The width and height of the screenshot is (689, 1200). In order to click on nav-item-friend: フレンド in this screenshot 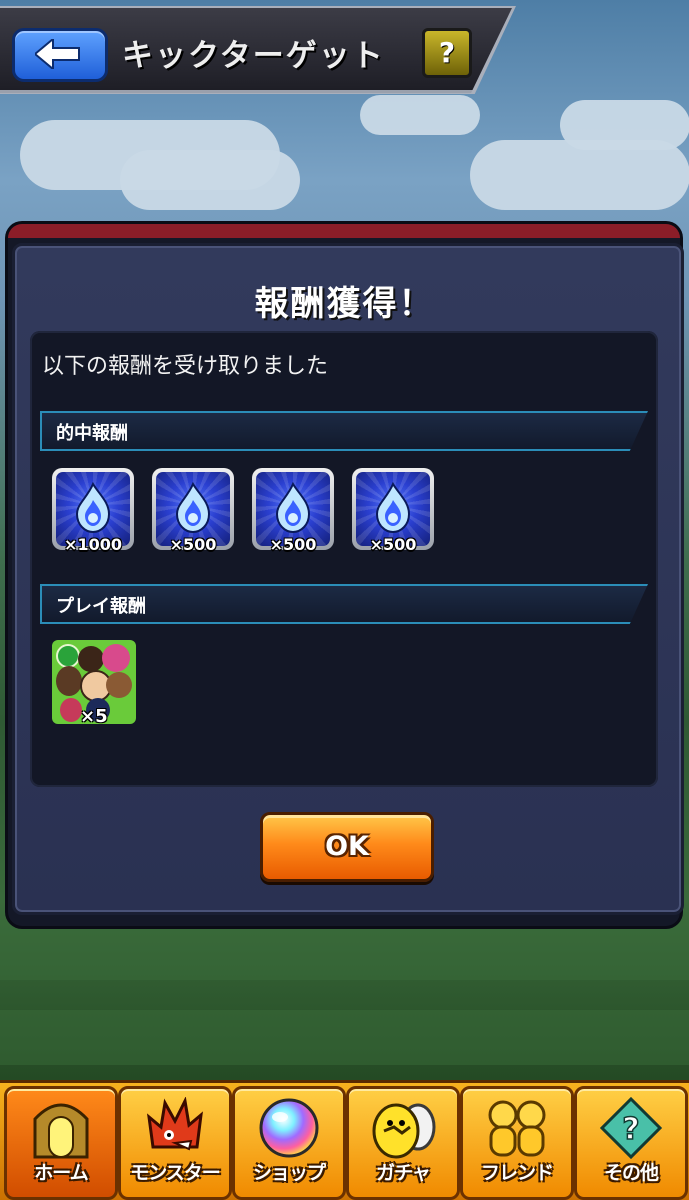, I will do `click(517, 1143)`.